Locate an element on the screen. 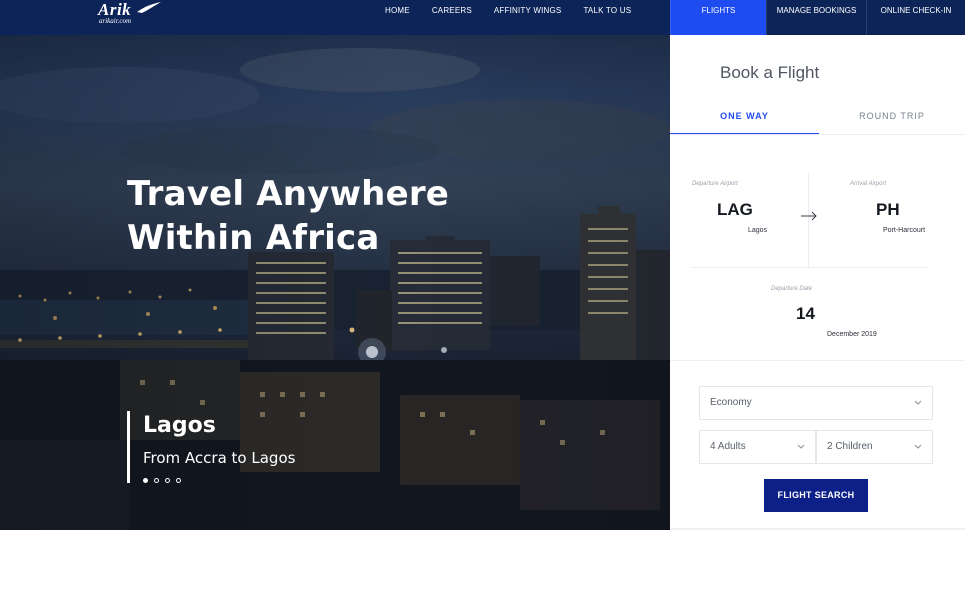  booking-tabs: FLIGHTS MANAGE BOOKINGS ONLINE CHECK-IN is located at coordinates (817, 17).